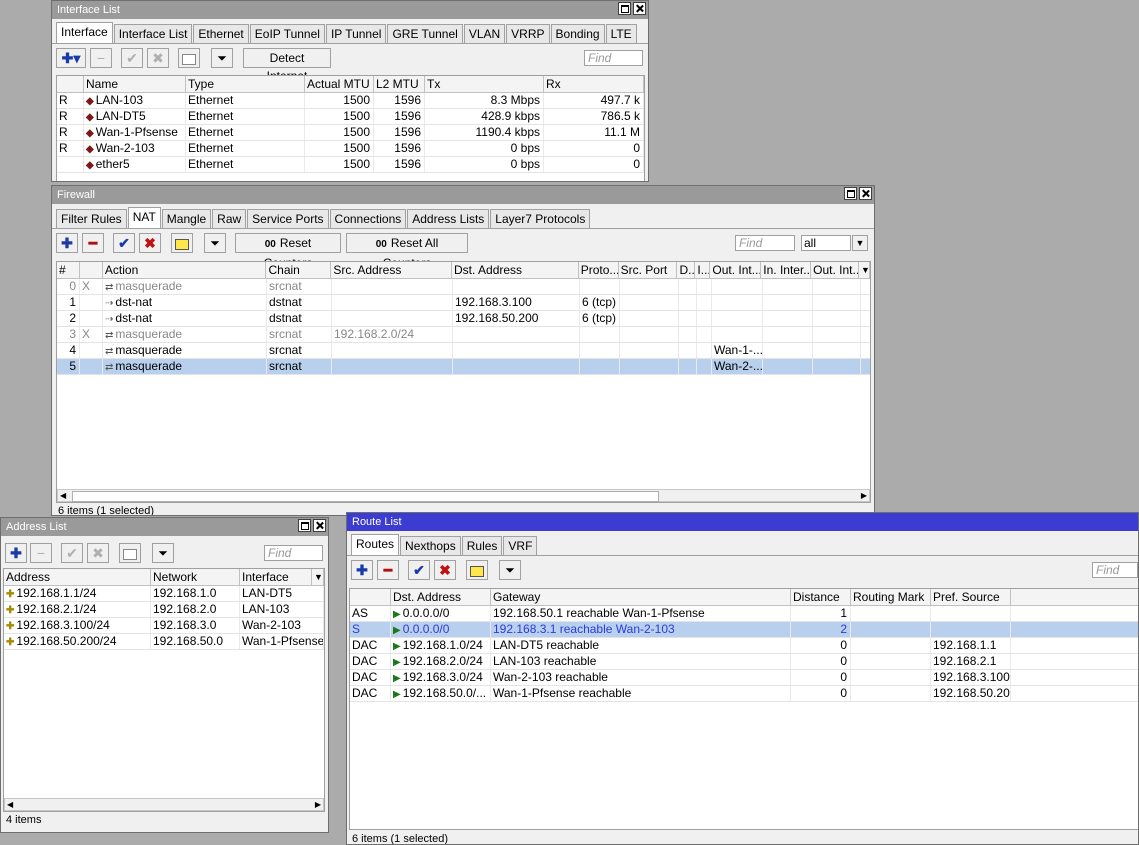 The height and width of the screenshot is (845, 1139). I want to click on tab-interface: Interface, so click(84, 32).